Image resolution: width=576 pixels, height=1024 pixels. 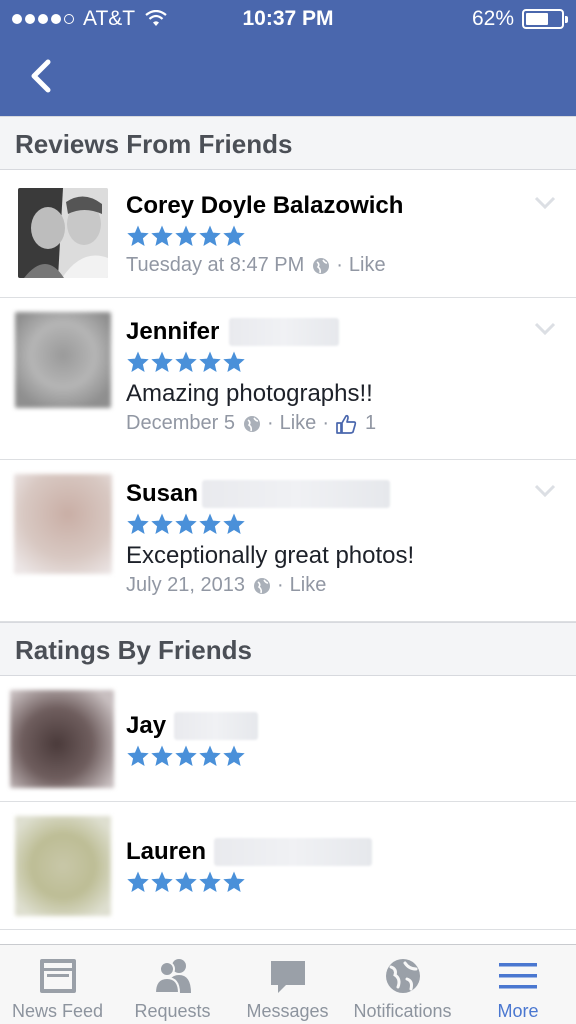 I want to click on ratings-section-header: Ratings By Friends, so click(x=288, y=649).